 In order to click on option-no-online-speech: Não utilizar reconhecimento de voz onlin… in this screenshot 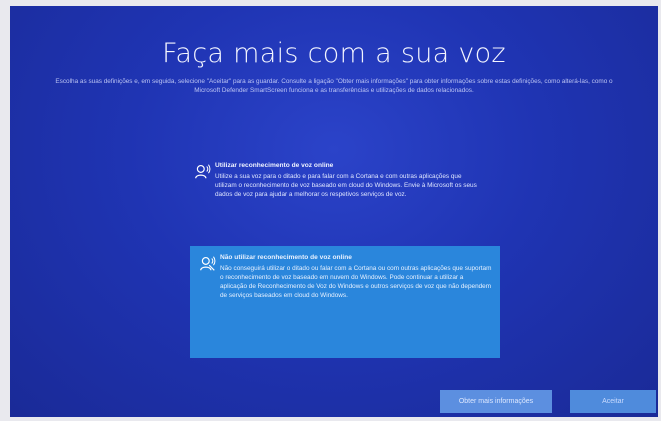, I will do `click(345, 302)`.